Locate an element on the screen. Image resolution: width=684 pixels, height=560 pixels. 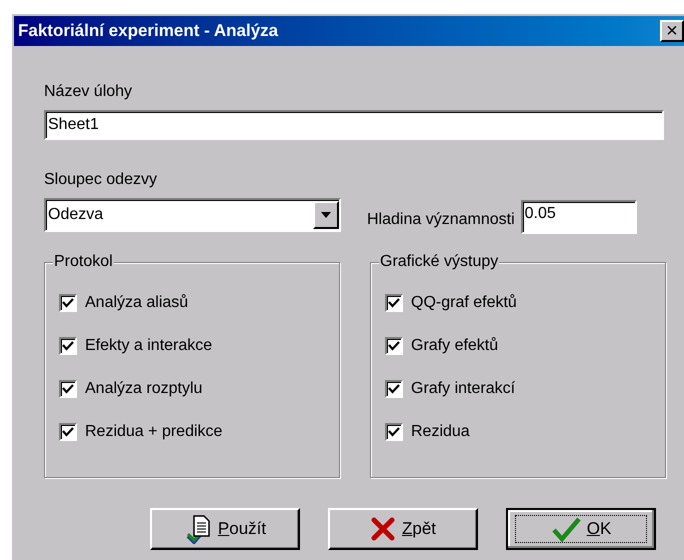
checkbox-label: QQ-graf efektů is located at coordinates (464, 303).